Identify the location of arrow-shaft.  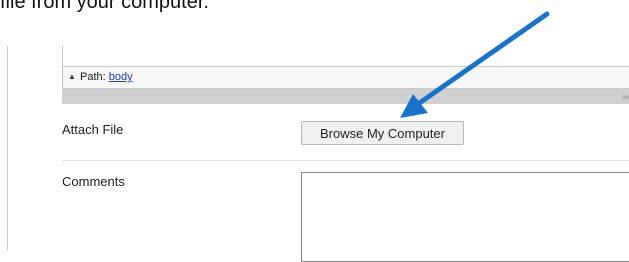
(482, 59).